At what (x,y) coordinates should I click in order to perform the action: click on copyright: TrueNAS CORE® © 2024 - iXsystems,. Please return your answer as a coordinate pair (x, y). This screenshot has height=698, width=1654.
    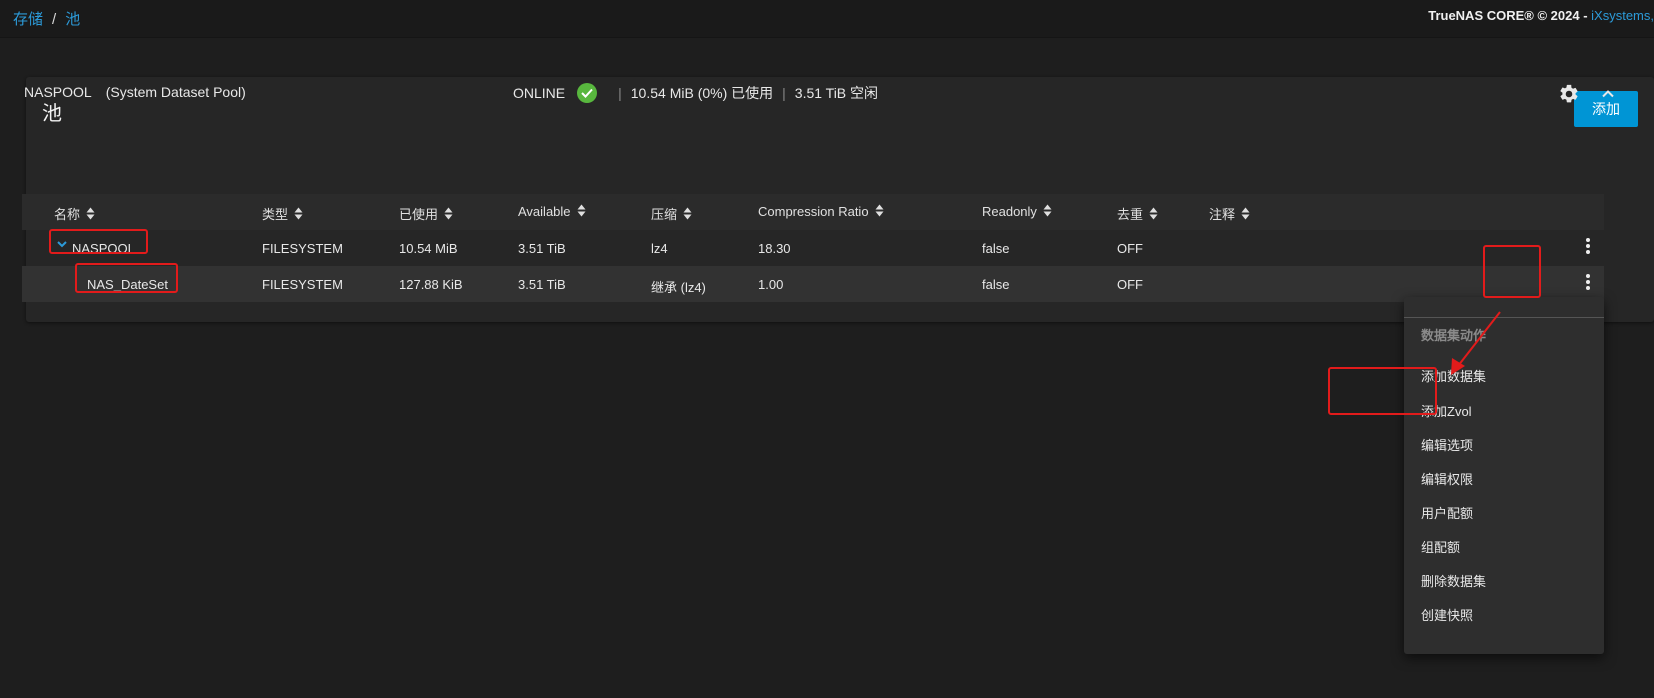
    Looking at the image, I should click on (1541, 15).